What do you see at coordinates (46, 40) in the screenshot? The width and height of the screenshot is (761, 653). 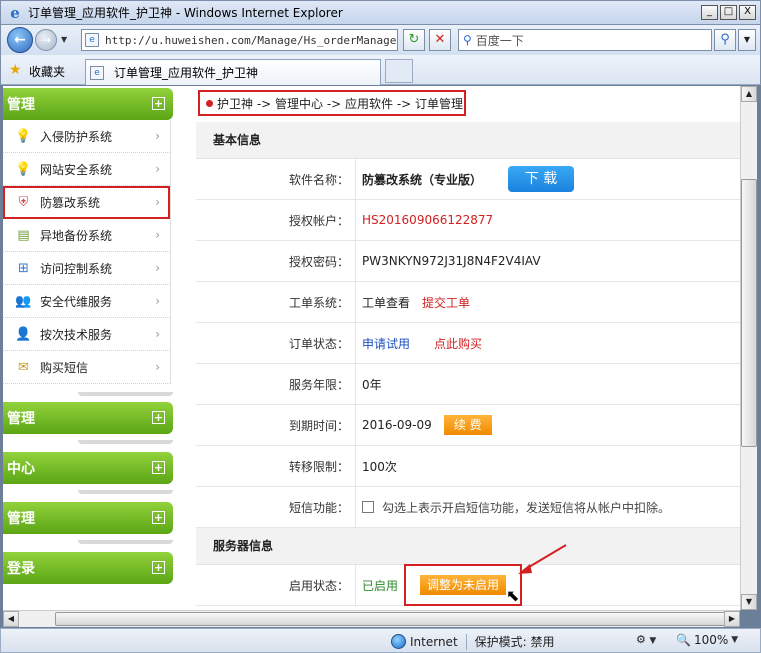 I see `forward-button: →` at bounding box center [46, 40].